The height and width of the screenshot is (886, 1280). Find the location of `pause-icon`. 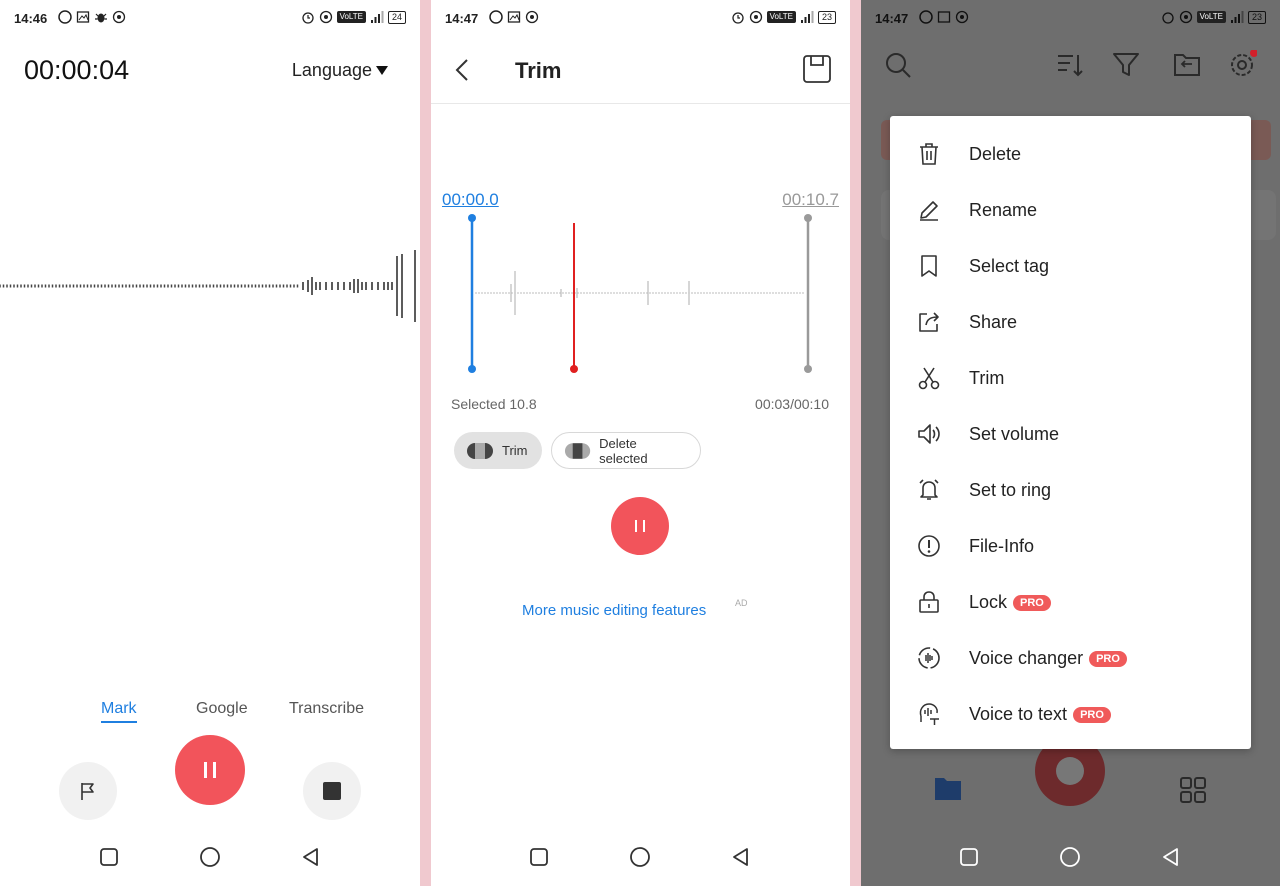

pause-icon is located at coordinates (210, 770).